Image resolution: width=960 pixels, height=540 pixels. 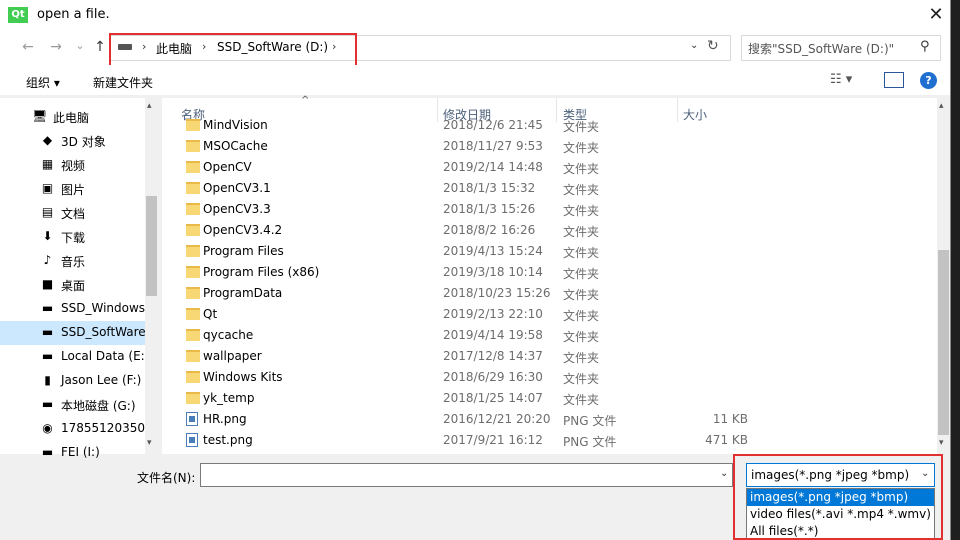 What do you see at coordinates (72, 117) in the screenshot?
I see `sidebar-item: 🖥 此电脑` at bounding box center [72, 117].